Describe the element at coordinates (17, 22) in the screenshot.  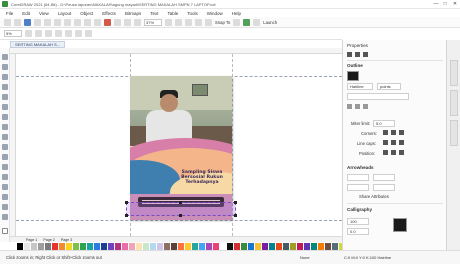
I see `open-folder-icon` at that location.